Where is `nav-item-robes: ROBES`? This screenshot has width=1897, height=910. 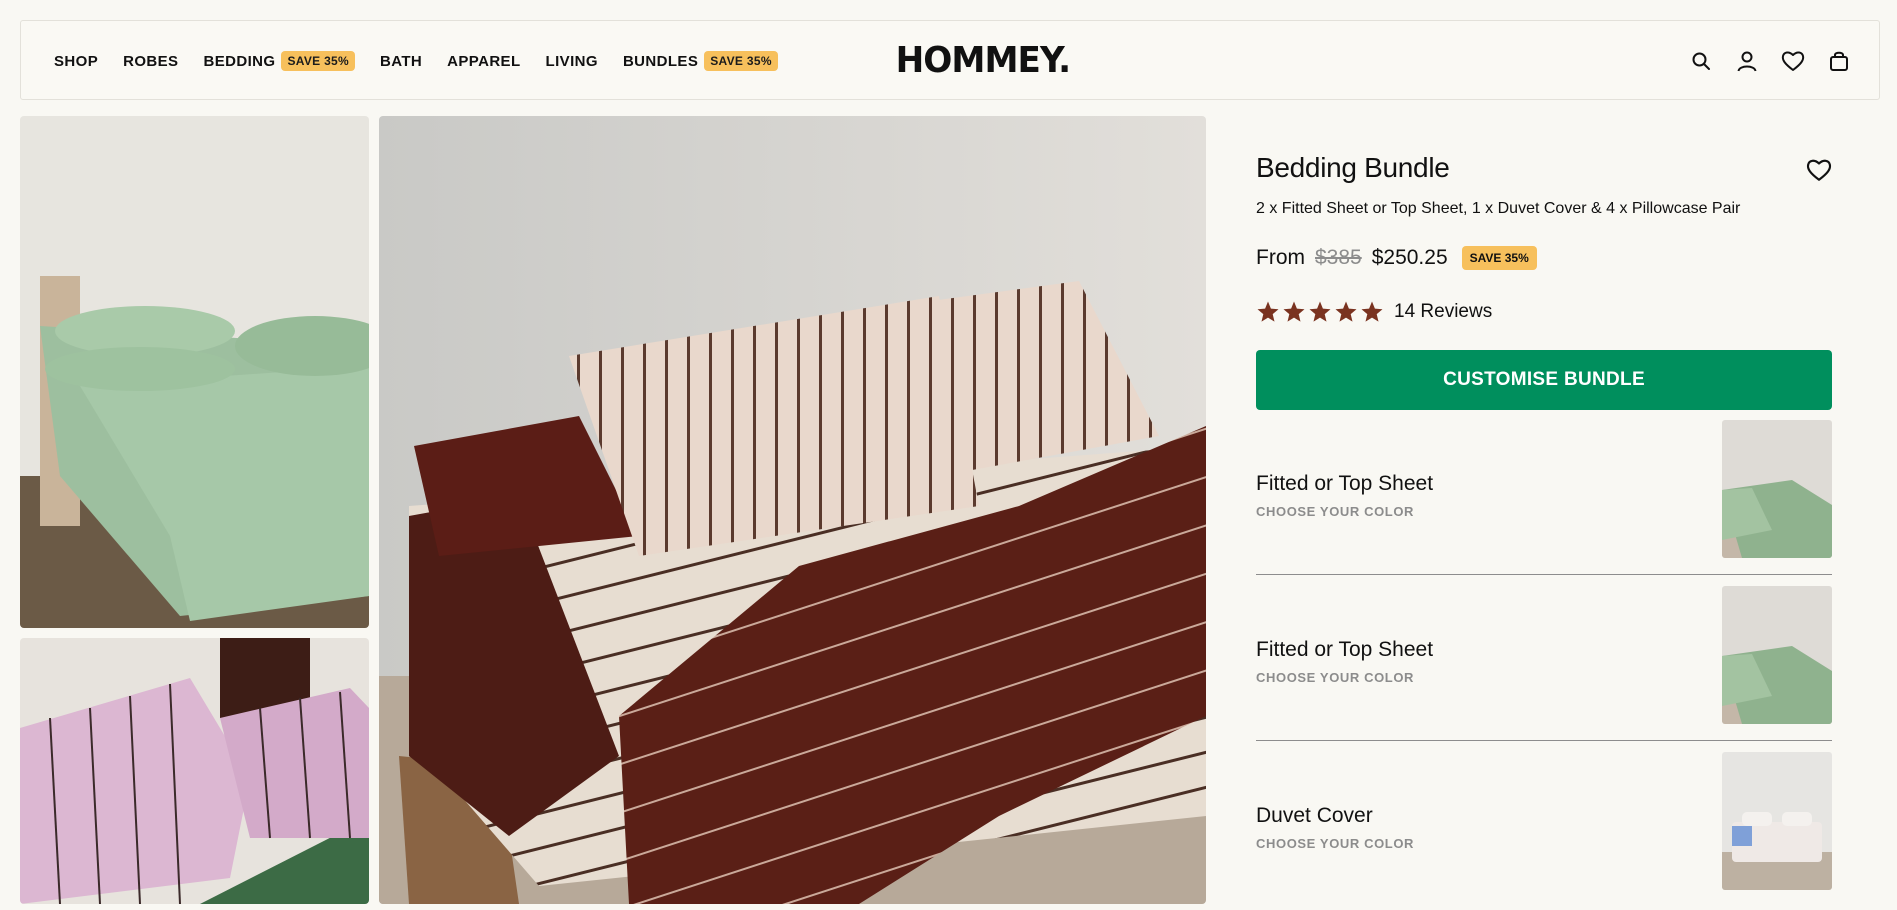 nav-item-robes: ROBES is located at coordinates (150, 61).